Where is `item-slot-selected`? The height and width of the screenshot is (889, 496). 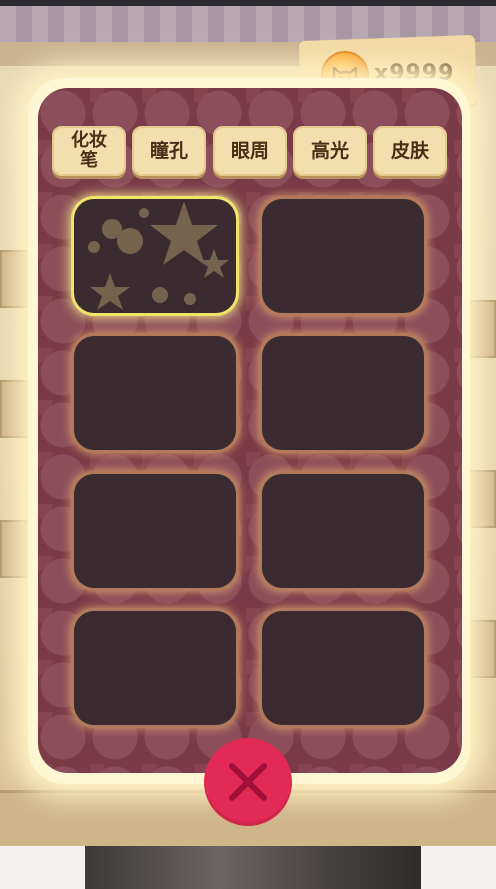
item-slot-selected is located at coordinates (155, 256).